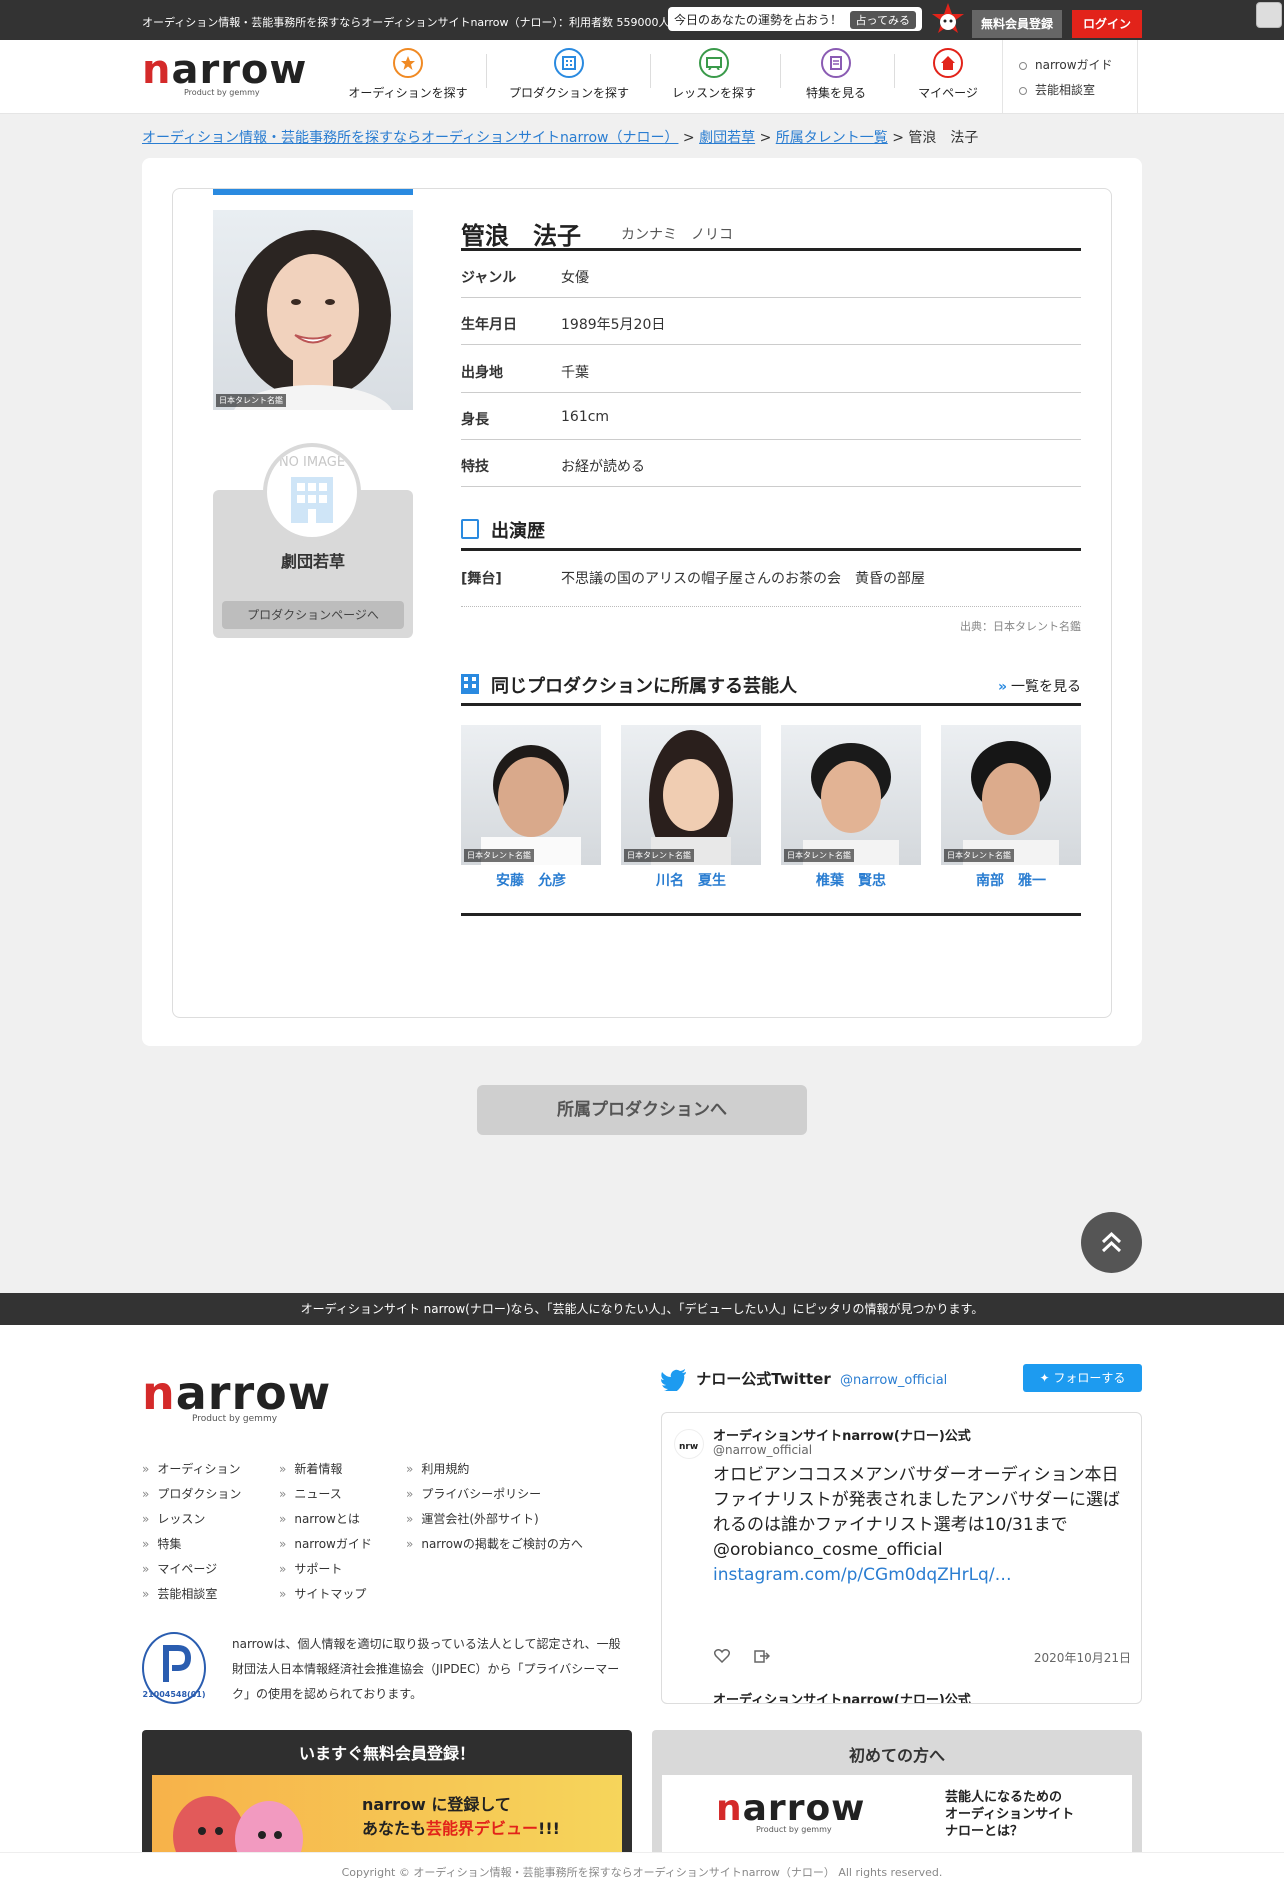 This screenshot has height=1891, width=1284. What do you see at coordinates (1107, 24) in the screenshot?
I see `login-button: ログイン` at bounding box center [1107, 24].